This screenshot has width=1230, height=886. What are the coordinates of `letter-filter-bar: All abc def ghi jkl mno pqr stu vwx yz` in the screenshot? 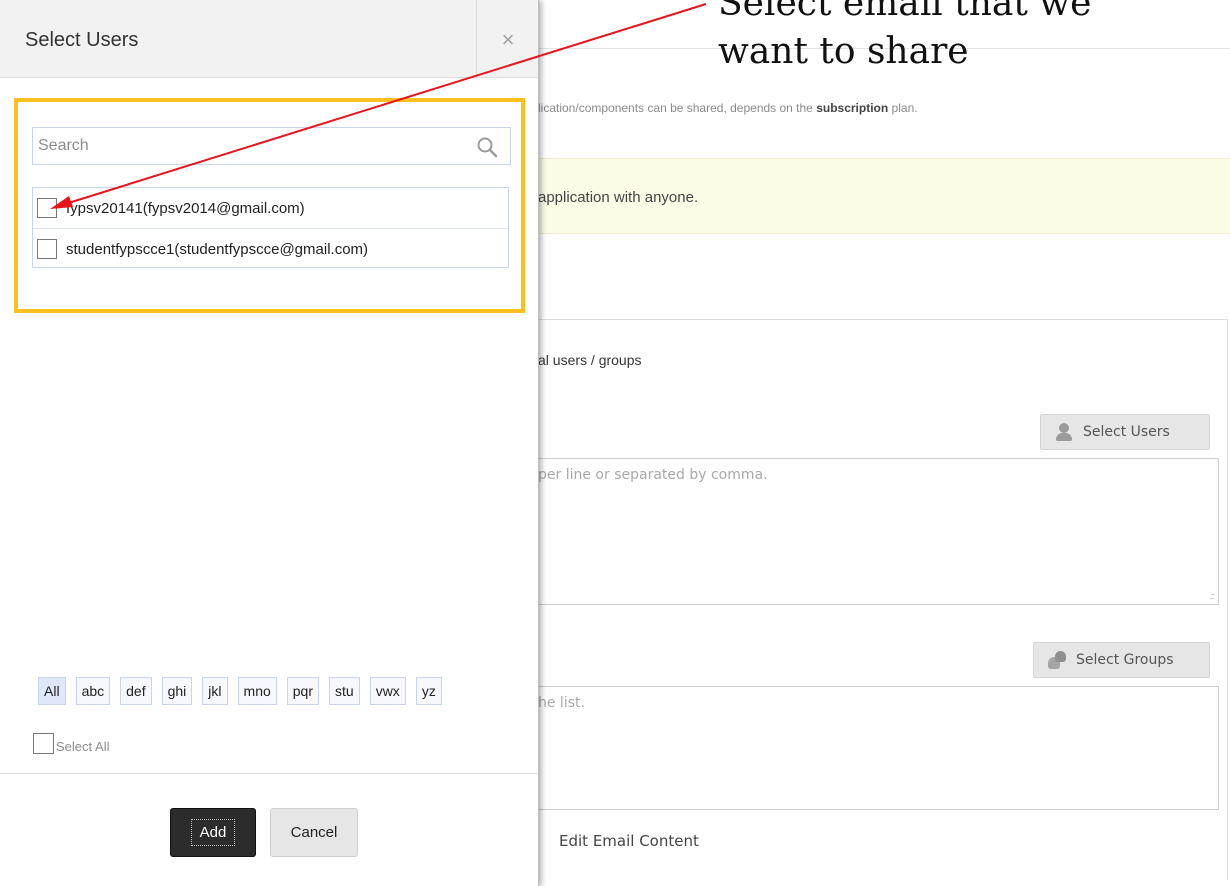 It's located at (245, 691).